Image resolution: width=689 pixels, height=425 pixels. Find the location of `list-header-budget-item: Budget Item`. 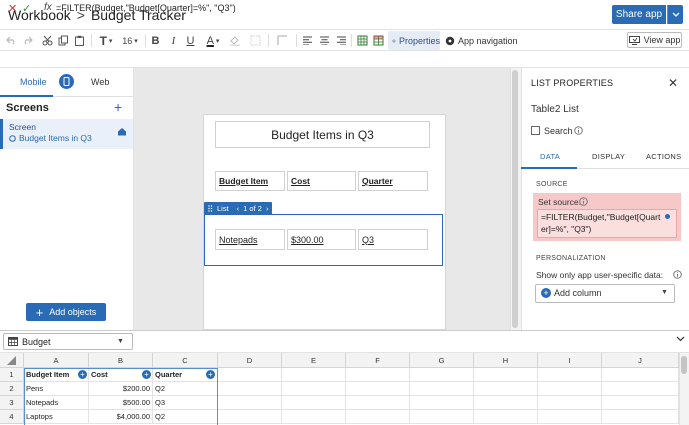

list-header-budget-item: Budget Item is located at coordinates (250, 181).